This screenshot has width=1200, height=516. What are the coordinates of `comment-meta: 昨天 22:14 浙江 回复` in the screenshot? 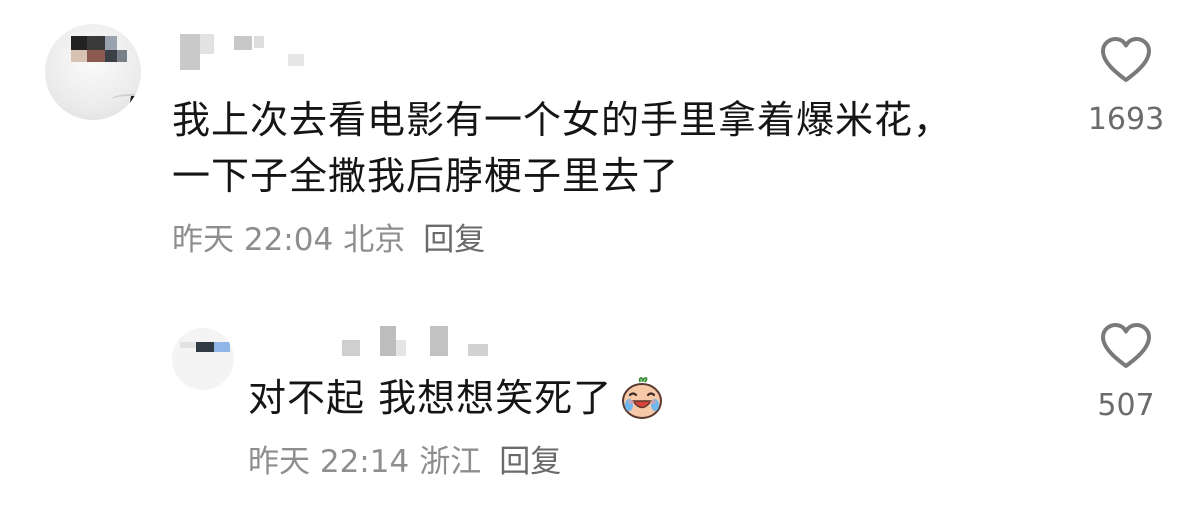 It's located at (409, 462).